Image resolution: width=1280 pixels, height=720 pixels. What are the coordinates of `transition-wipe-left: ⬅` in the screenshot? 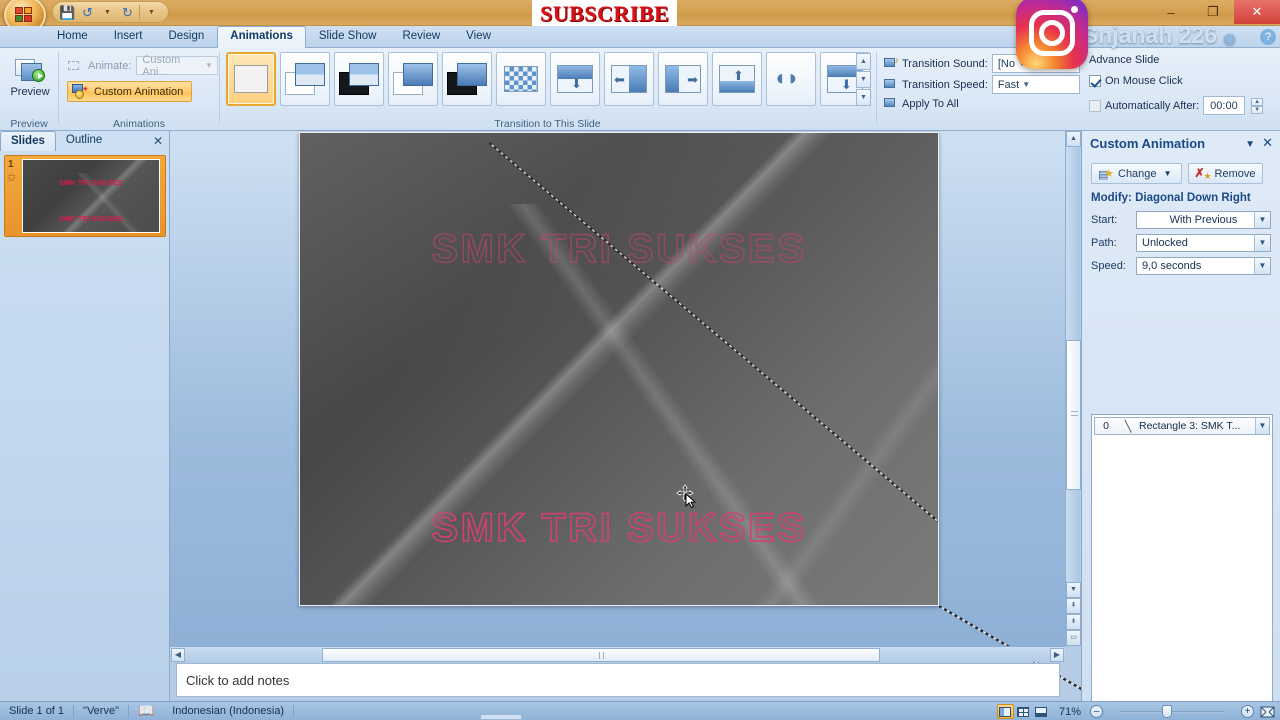 It's located at (629, 79).